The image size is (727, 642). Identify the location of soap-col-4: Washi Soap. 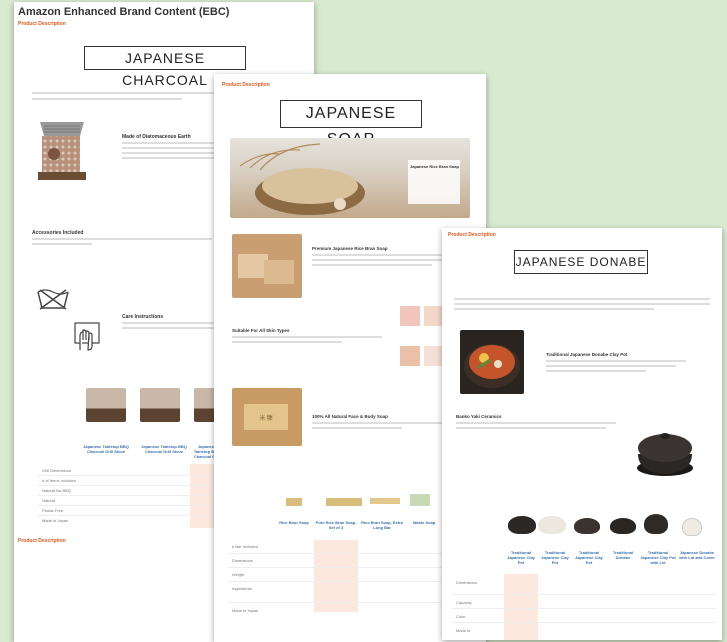
(424, 522).